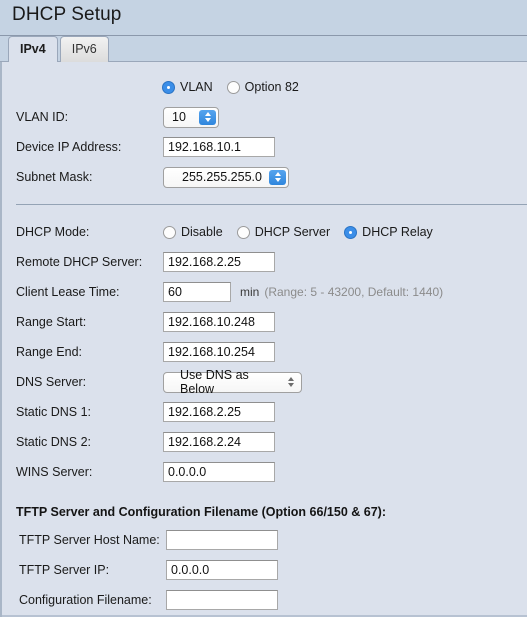 The height and width of the screenshot is (617, 527). I want to click on static-dns-1-row: Static DNS 1:, so click(264, 412).